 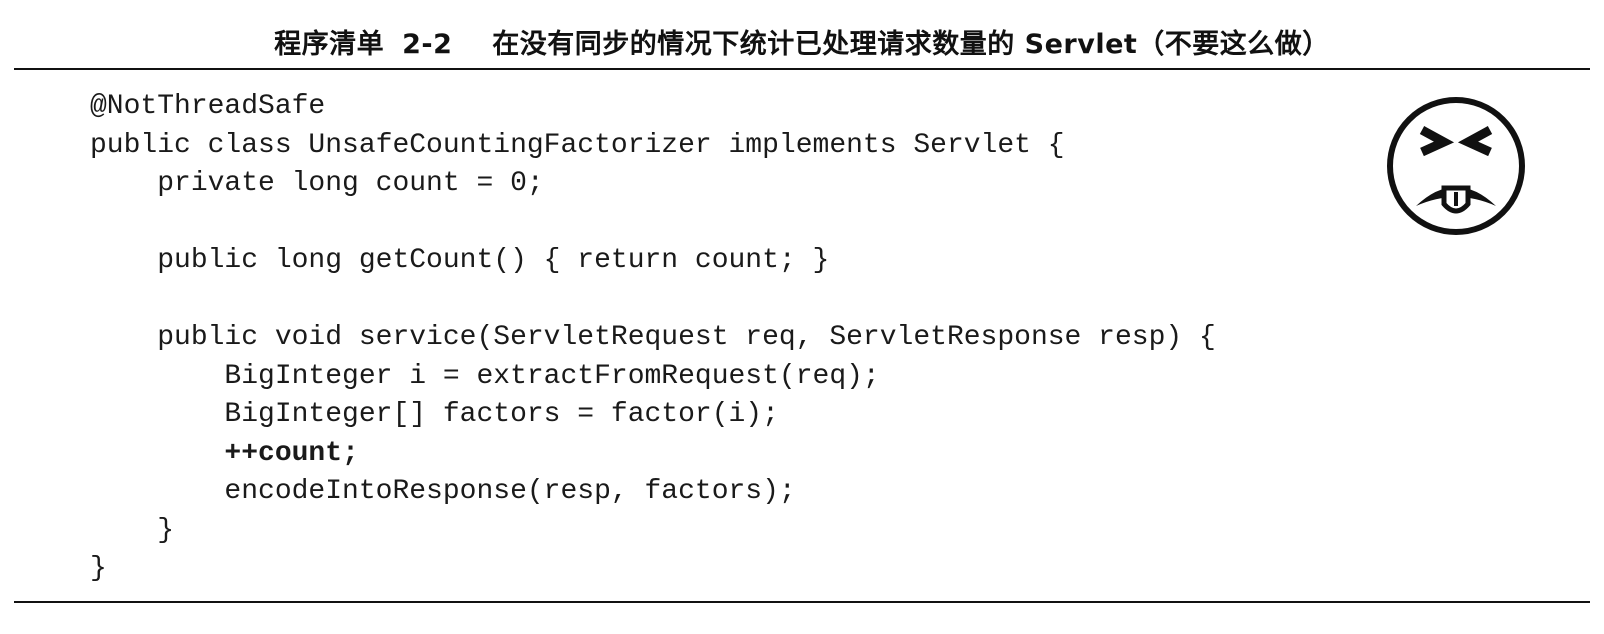 What do you see at coordinates (427, 44) in the screenshot?
I see `listing-number: 2-2` at bounding box center [427, 44].